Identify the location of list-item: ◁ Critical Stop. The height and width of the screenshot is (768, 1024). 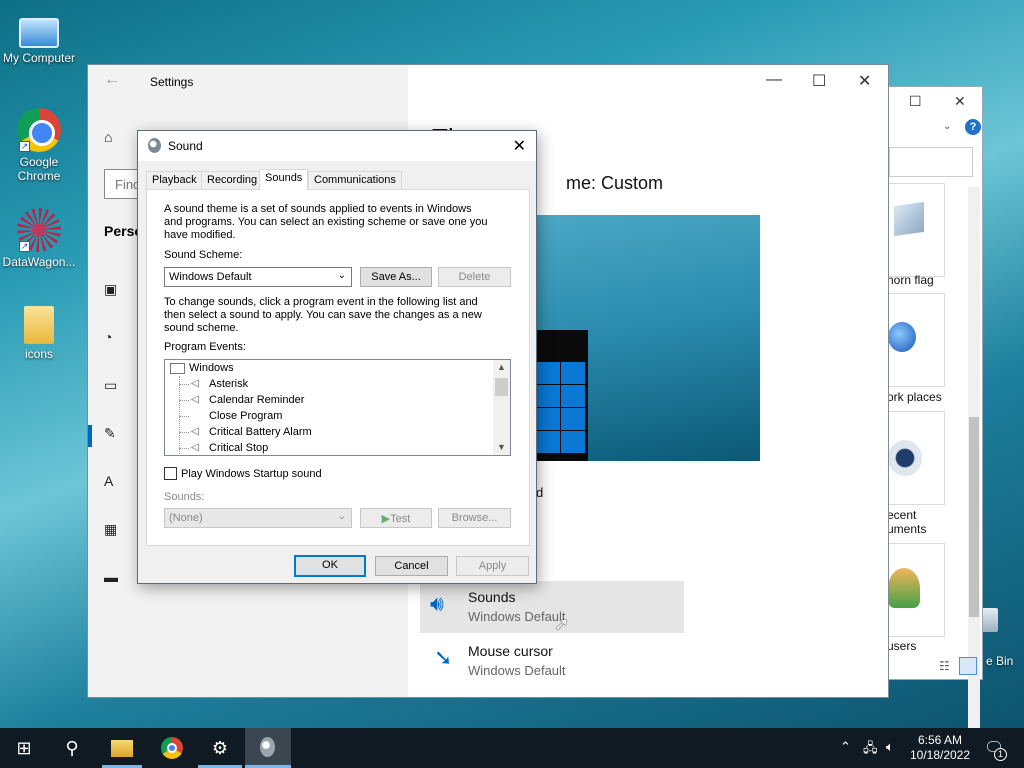
(229, 448).